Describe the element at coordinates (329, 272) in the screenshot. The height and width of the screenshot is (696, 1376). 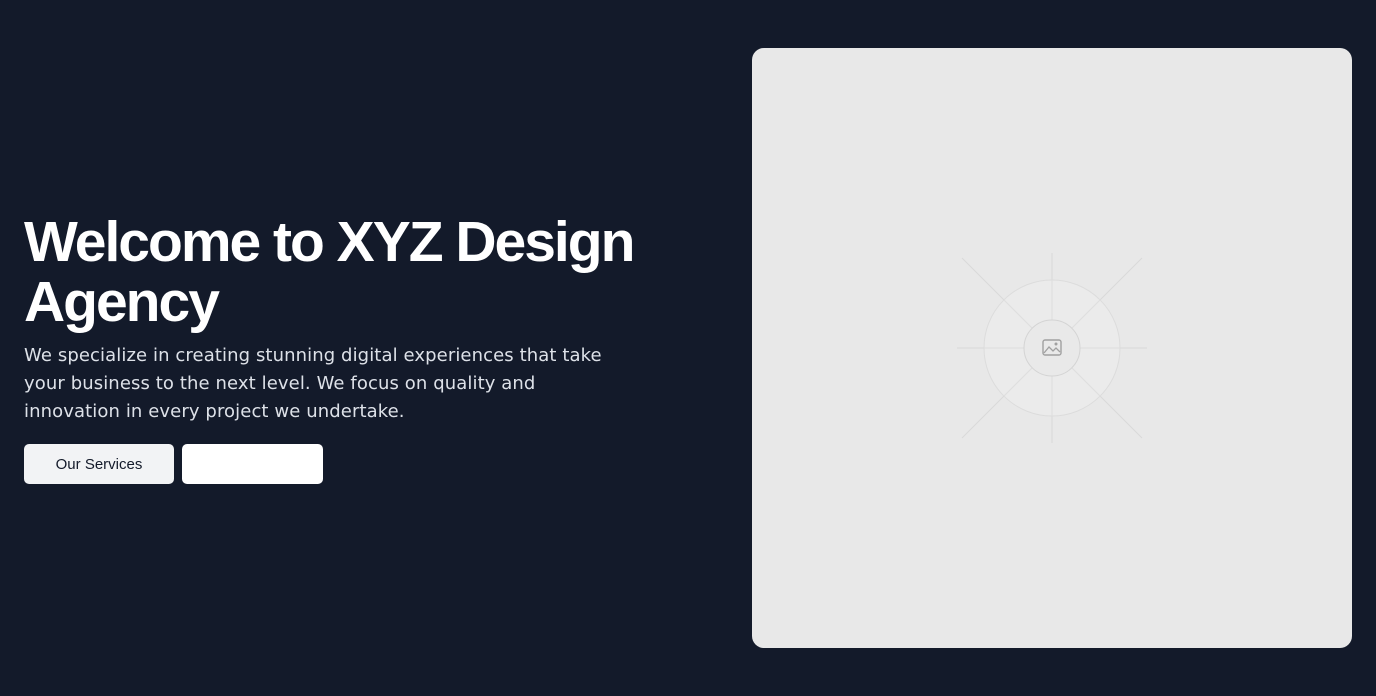
I see `hero-title: Welcome to XYZ Design Agency` at that location.